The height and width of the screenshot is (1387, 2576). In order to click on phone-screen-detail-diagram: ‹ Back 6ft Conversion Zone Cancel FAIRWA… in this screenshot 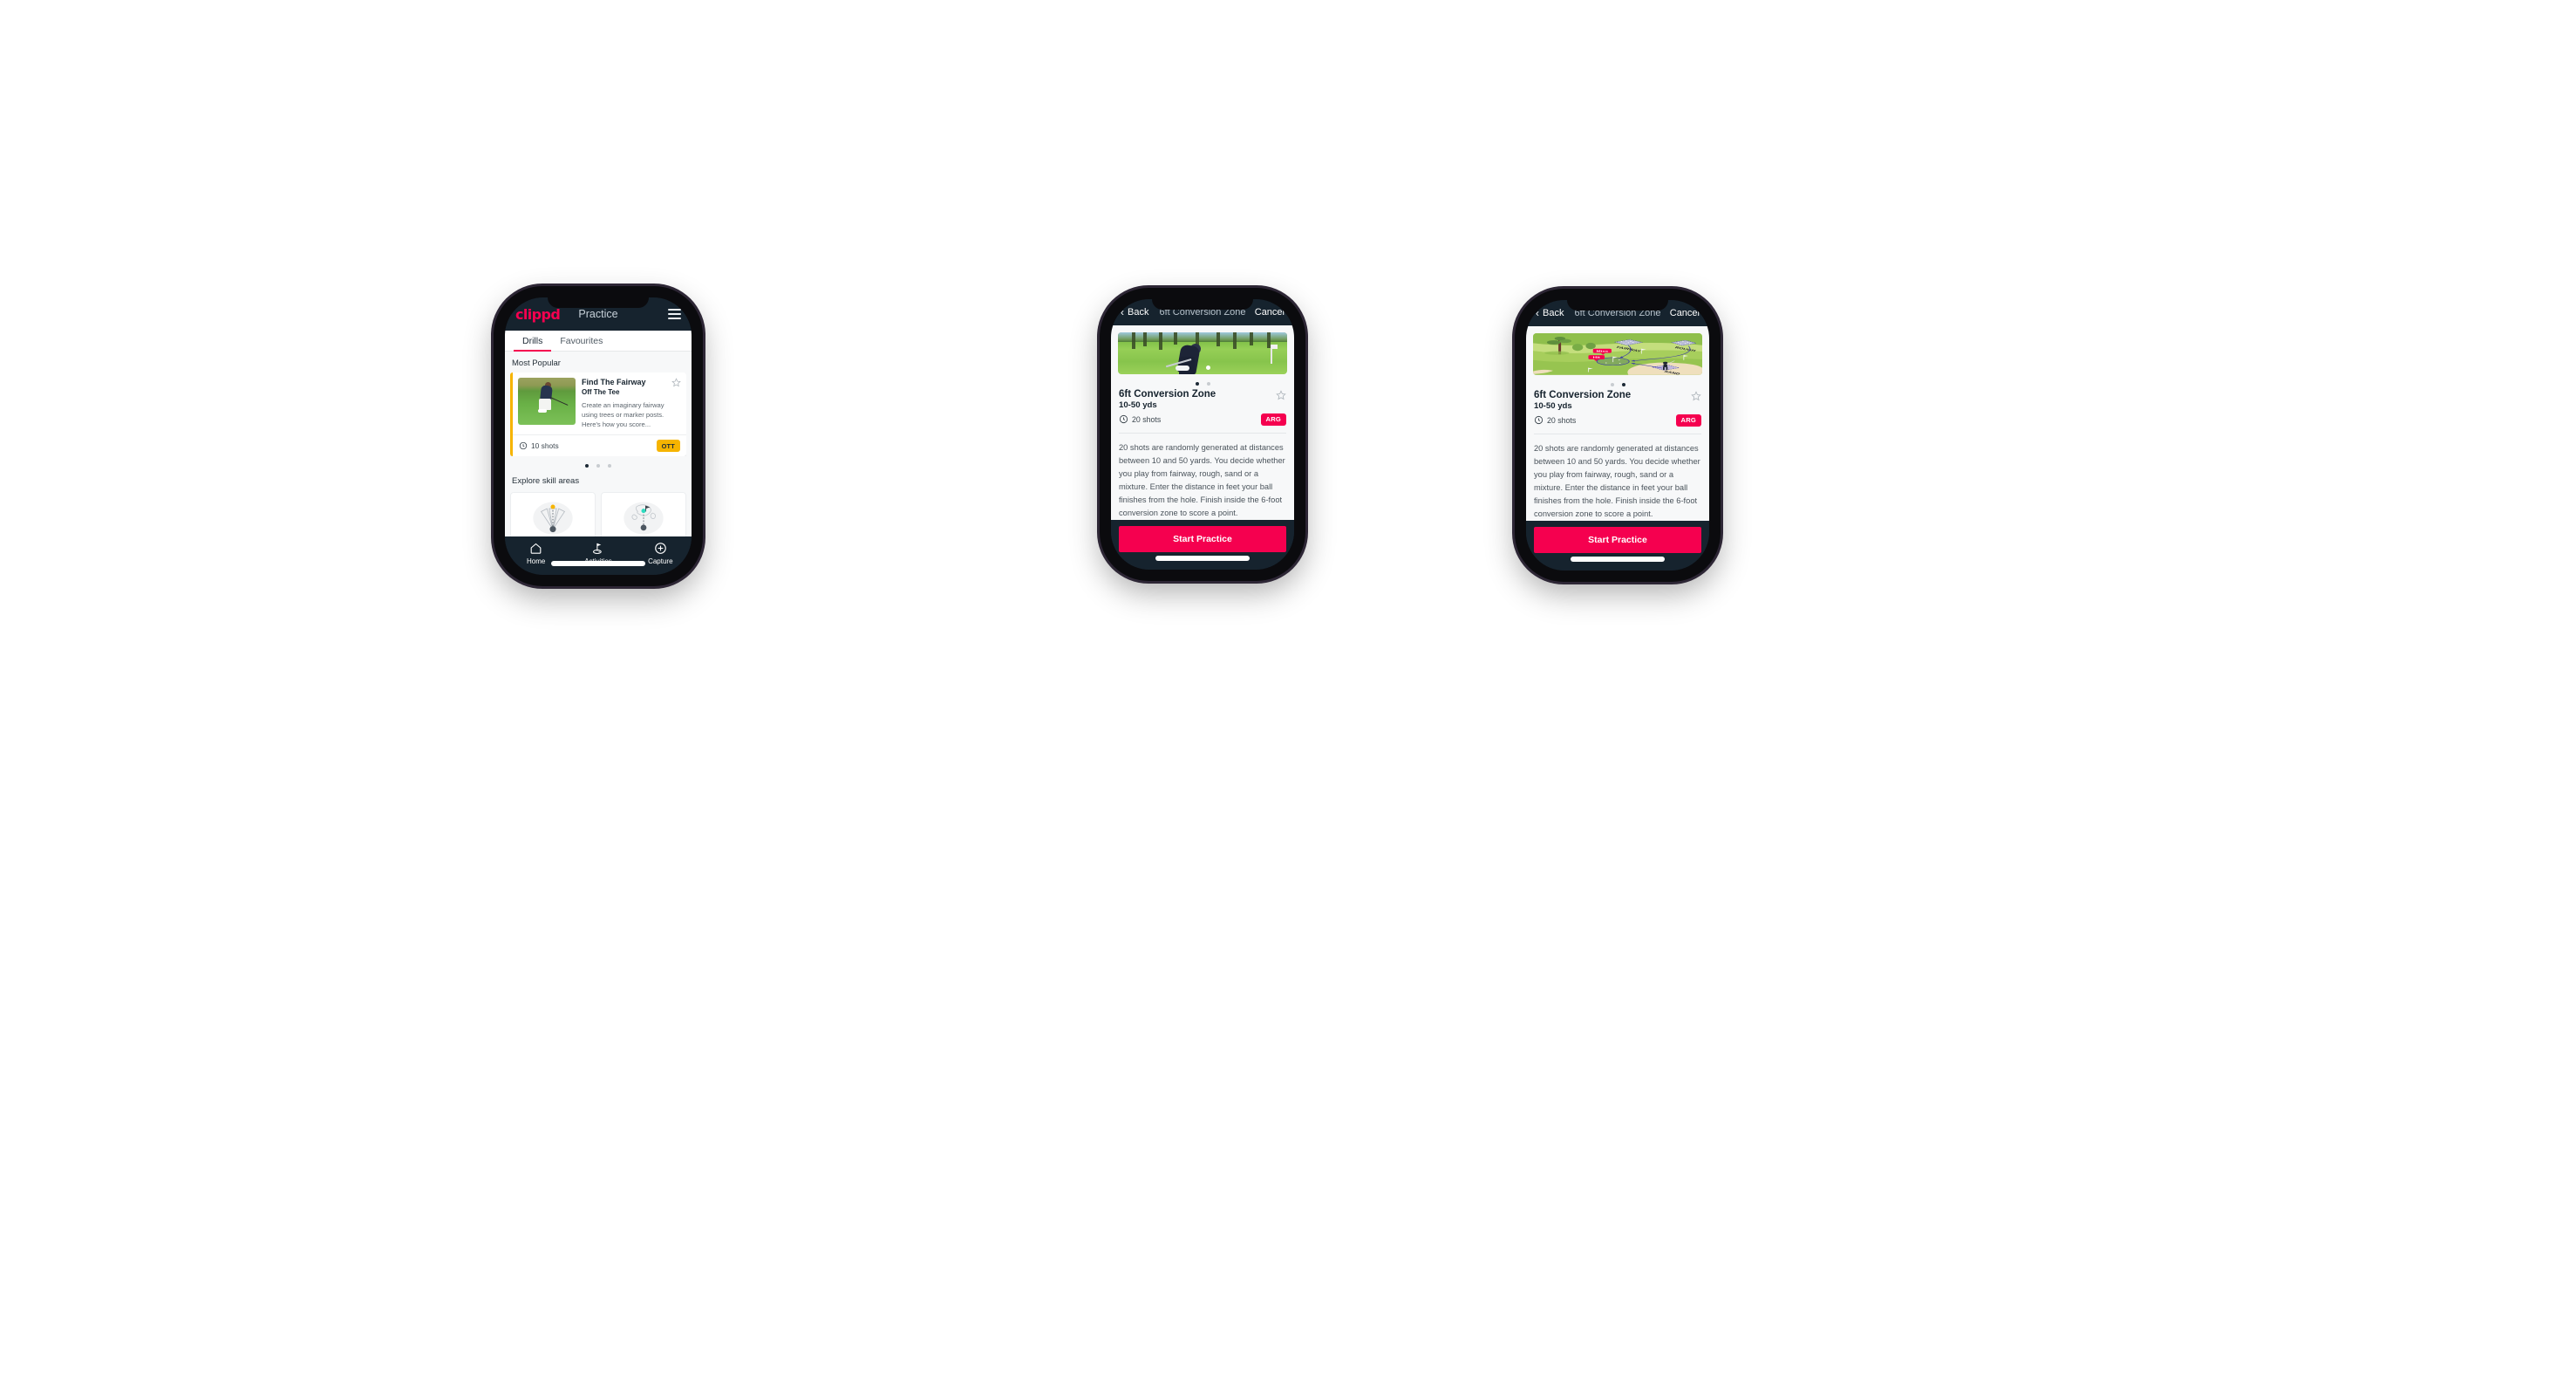, I will do `click(1618, 436)`.